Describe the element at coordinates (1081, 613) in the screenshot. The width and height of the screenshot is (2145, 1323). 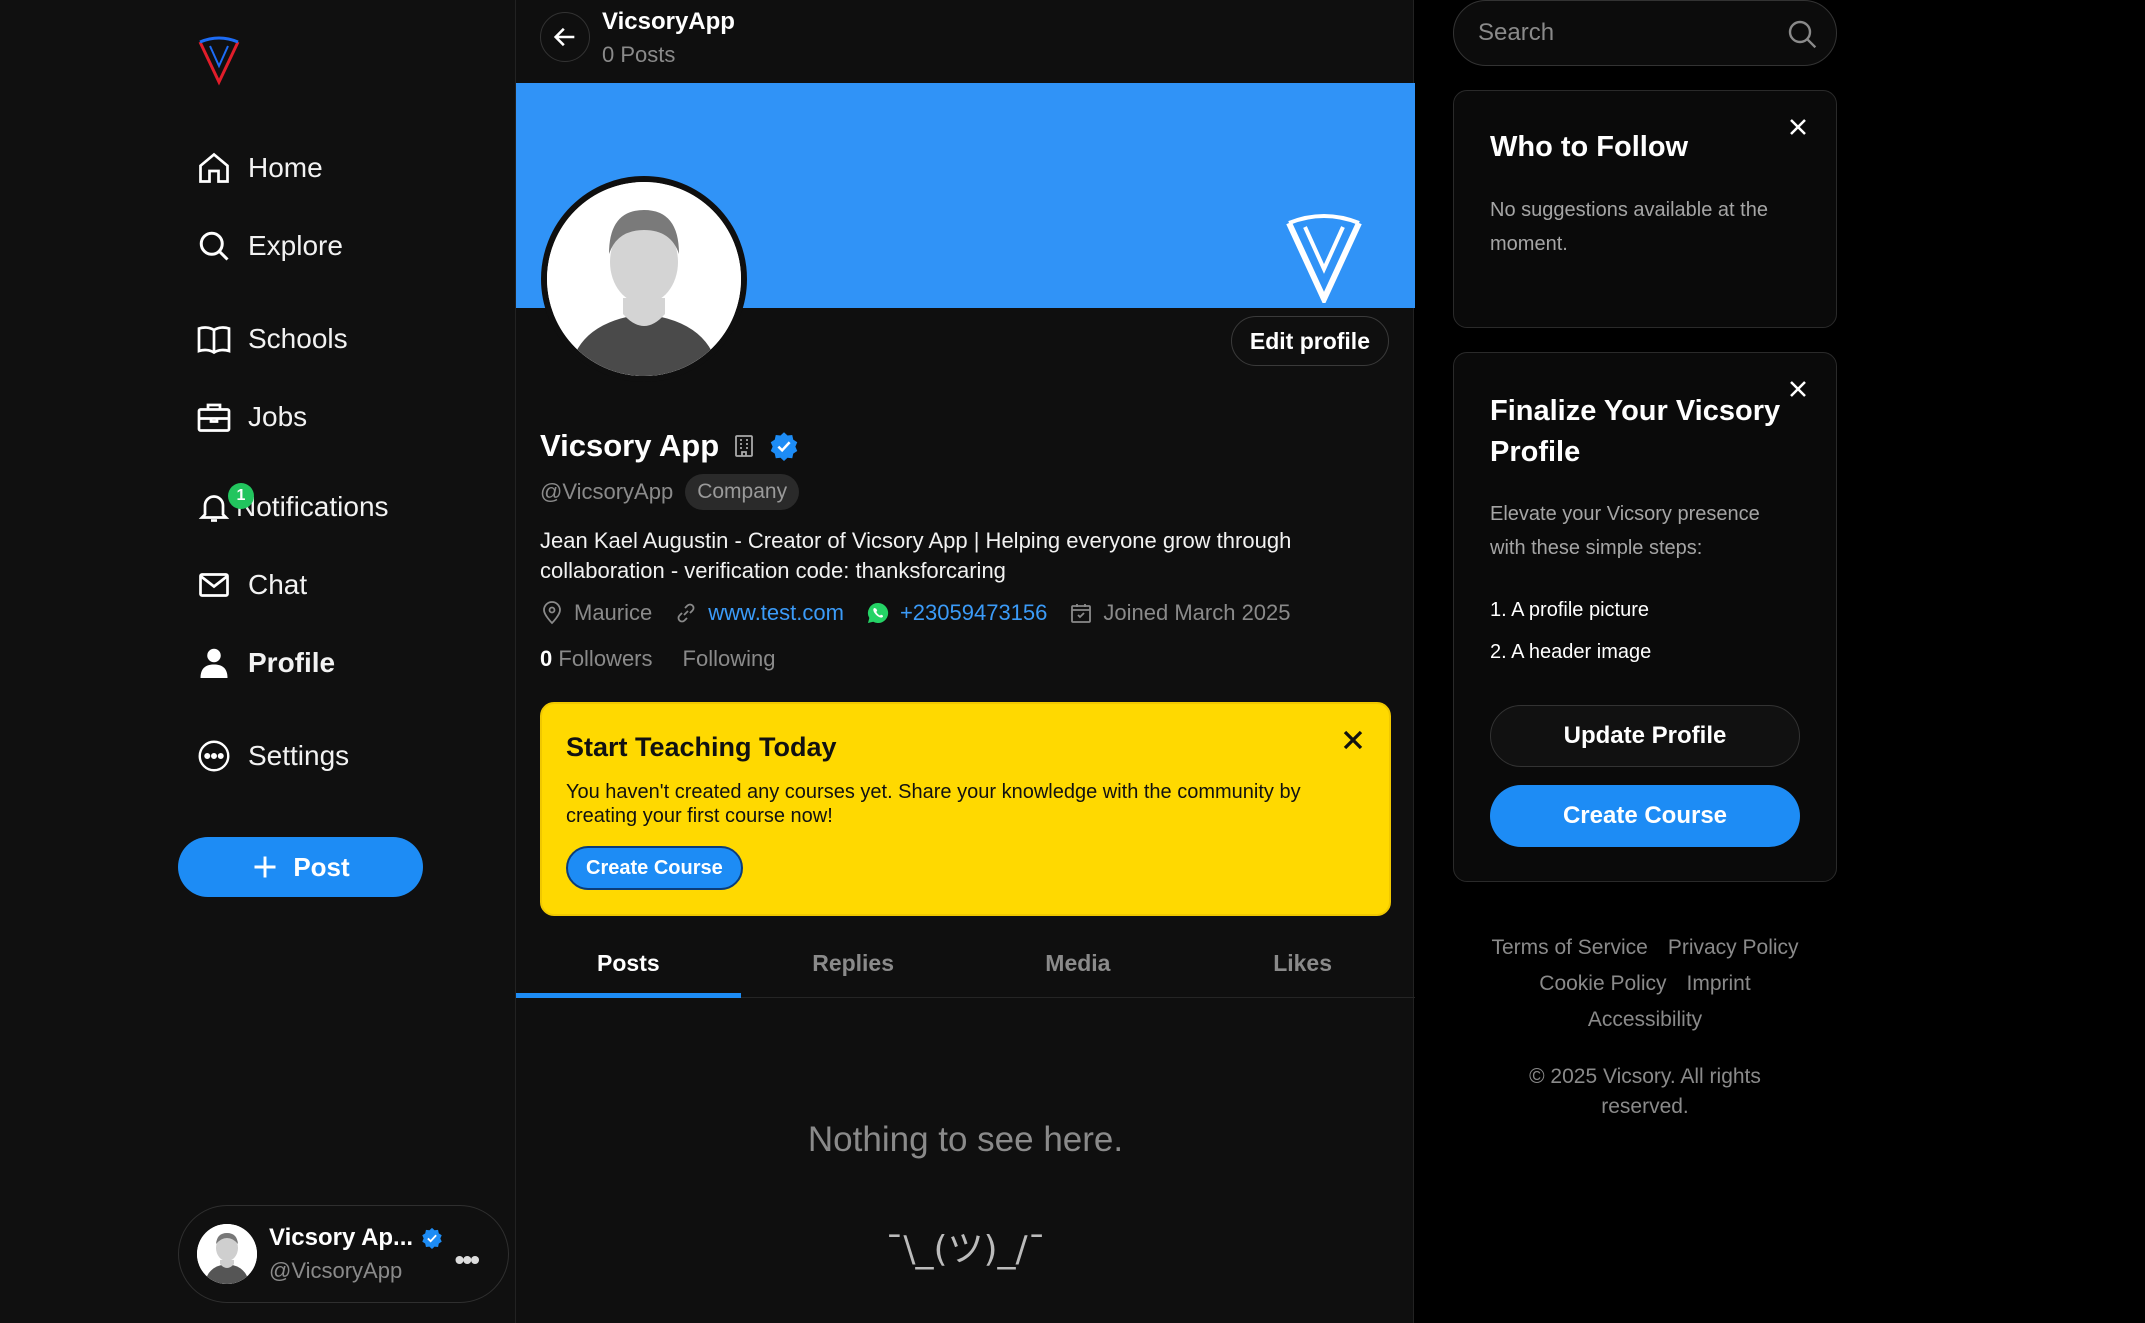
I see `calendar-icon` at that location.